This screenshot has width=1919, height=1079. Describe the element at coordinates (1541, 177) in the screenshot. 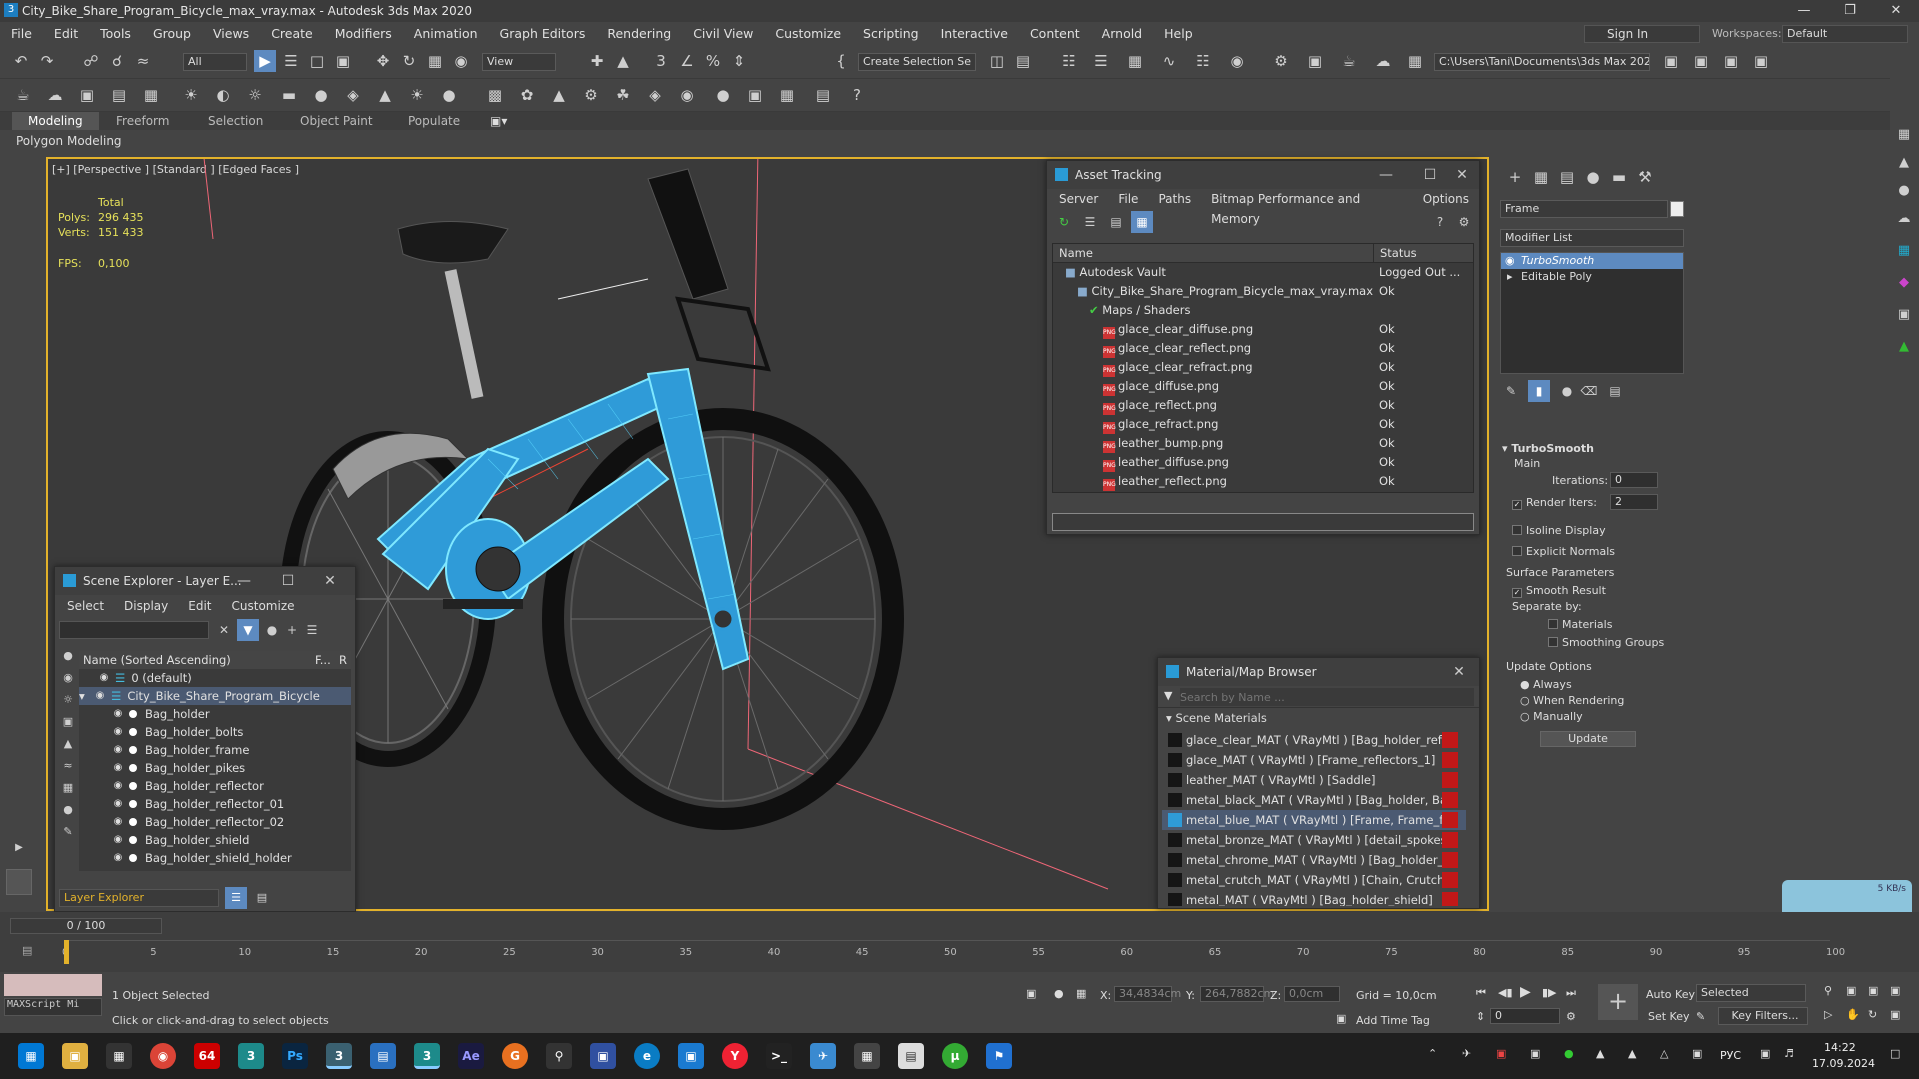

I see `modify-tab-icon: ▦` at that location.